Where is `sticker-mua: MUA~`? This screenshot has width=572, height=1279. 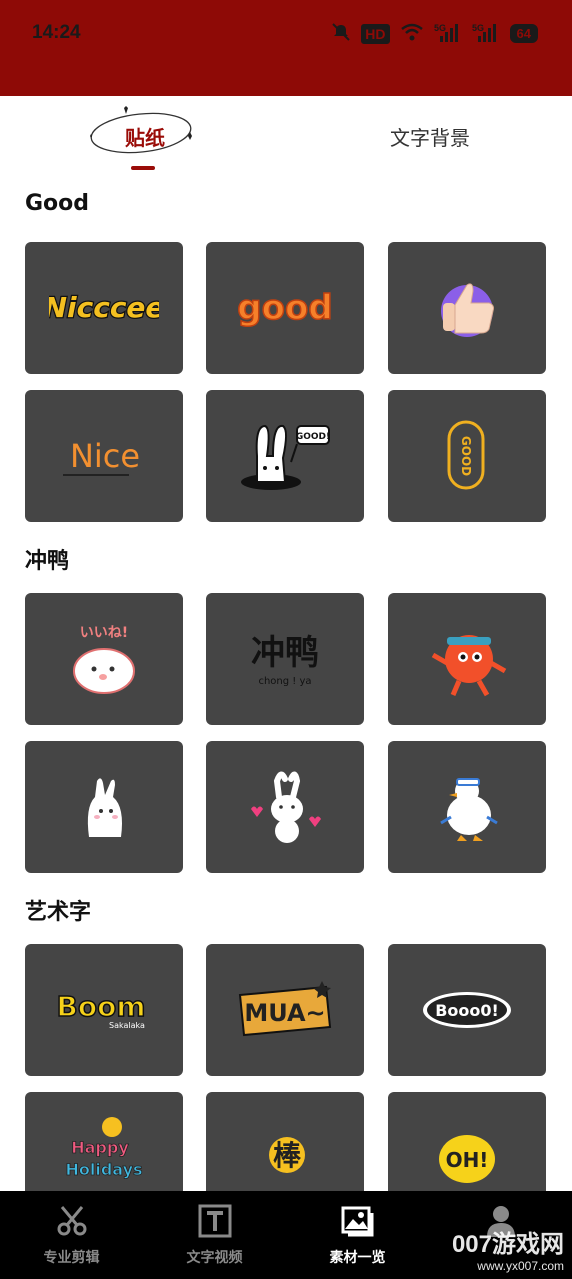
sticker-mua: MUA~ is located at coordinates (285, 1010).